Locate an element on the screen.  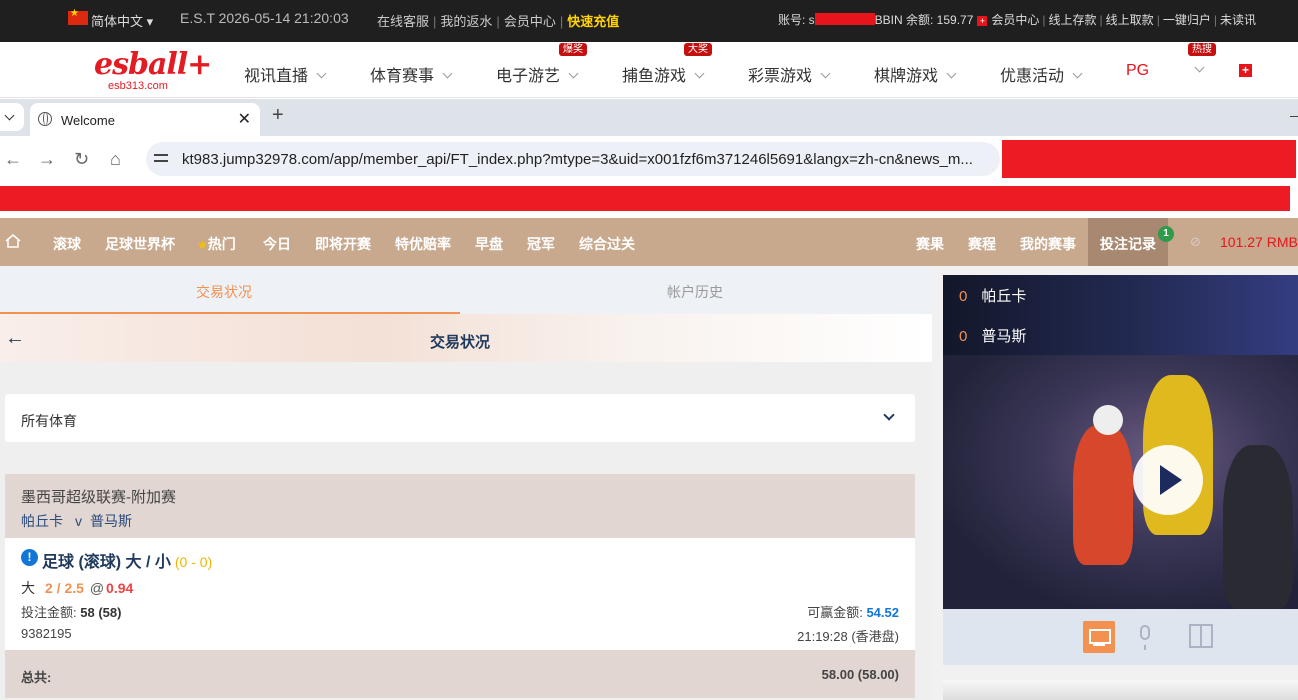
total-row: 总共: 58.00 (58.00) is located at coordinates (460, 674).